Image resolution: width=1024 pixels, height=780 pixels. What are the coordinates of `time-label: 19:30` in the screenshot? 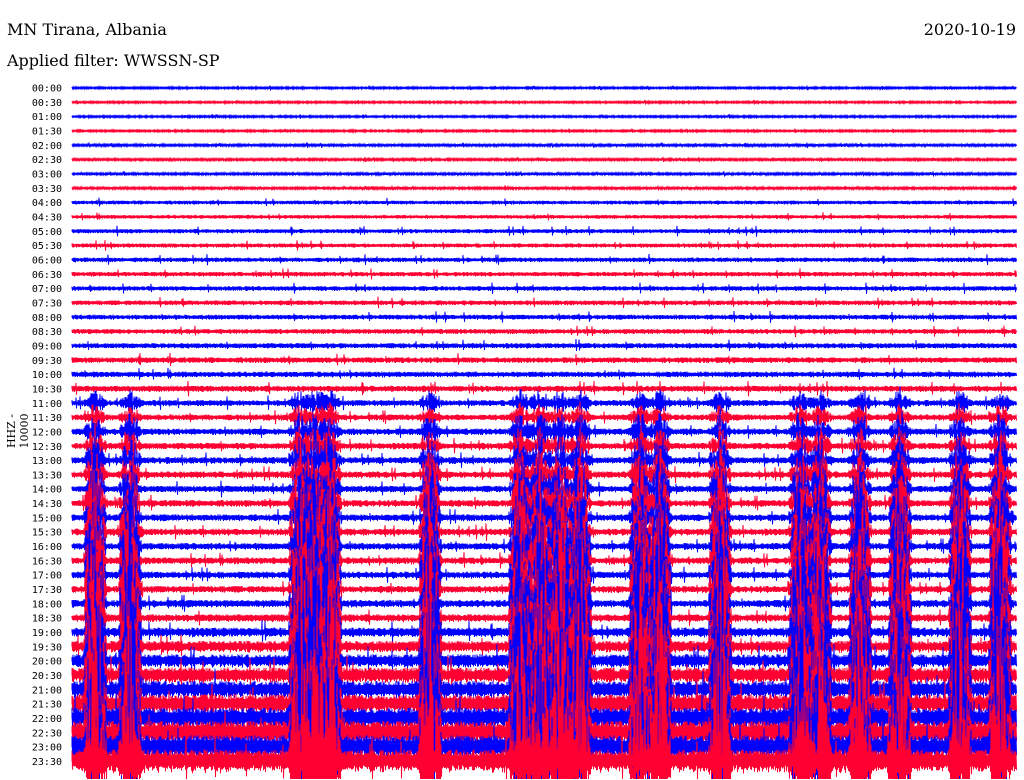 It's located at (47, 647).